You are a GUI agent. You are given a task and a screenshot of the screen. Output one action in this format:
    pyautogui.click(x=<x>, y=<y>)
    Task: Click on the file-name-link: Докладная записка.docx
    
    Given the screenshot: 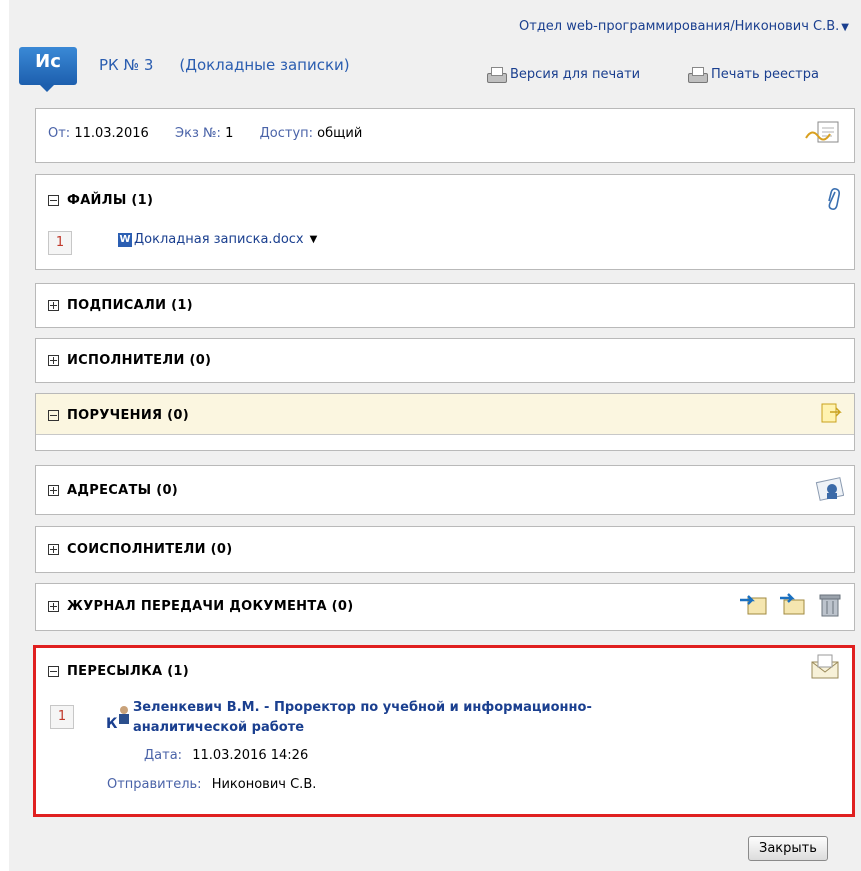 What is the action you would take?
    pyautogui.click(x=219, y=239)
    